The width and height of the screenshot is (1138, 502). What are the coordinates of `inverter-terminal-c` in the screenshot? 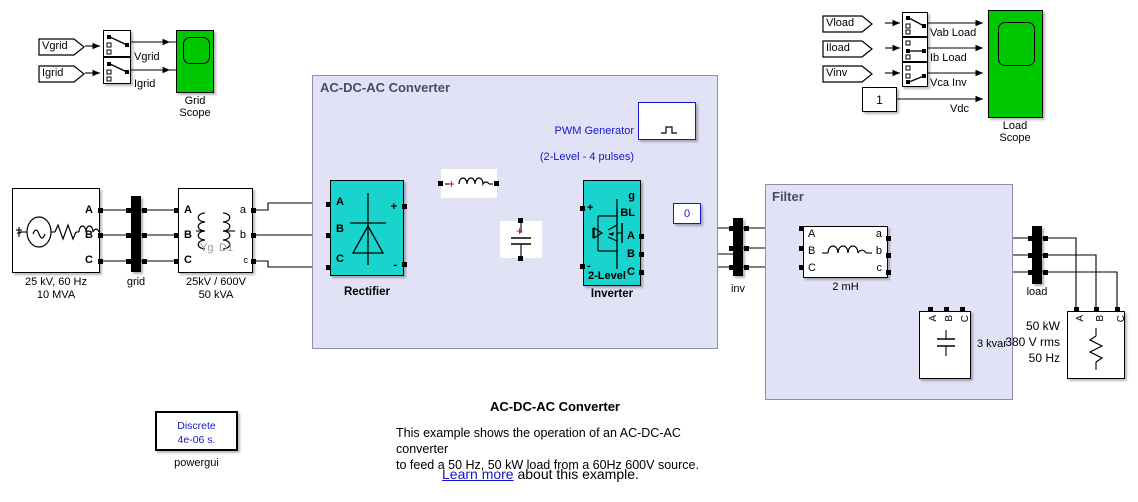 It's located at (641, 272).